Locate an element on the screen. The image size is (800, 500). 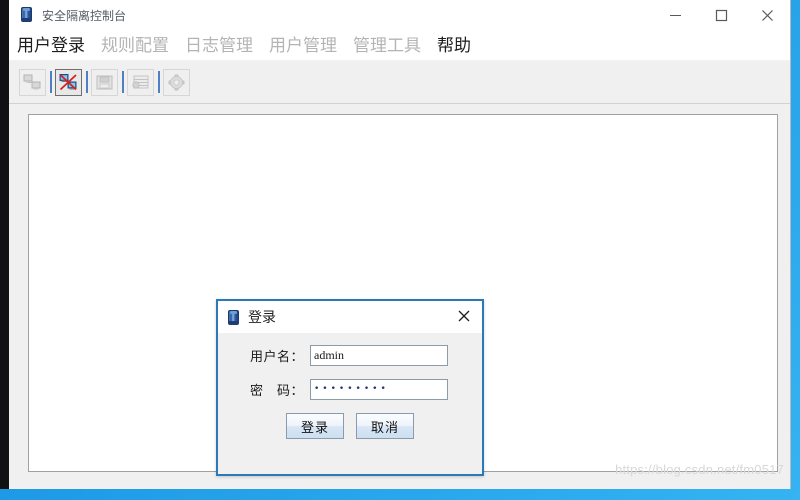
menu-item-rule-config: 规则配置 is located at coordinates (135, 45).